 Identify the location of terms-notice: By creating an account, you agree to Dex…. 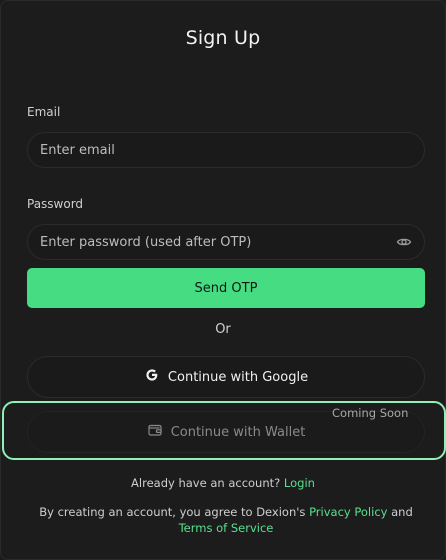
(226, 520).